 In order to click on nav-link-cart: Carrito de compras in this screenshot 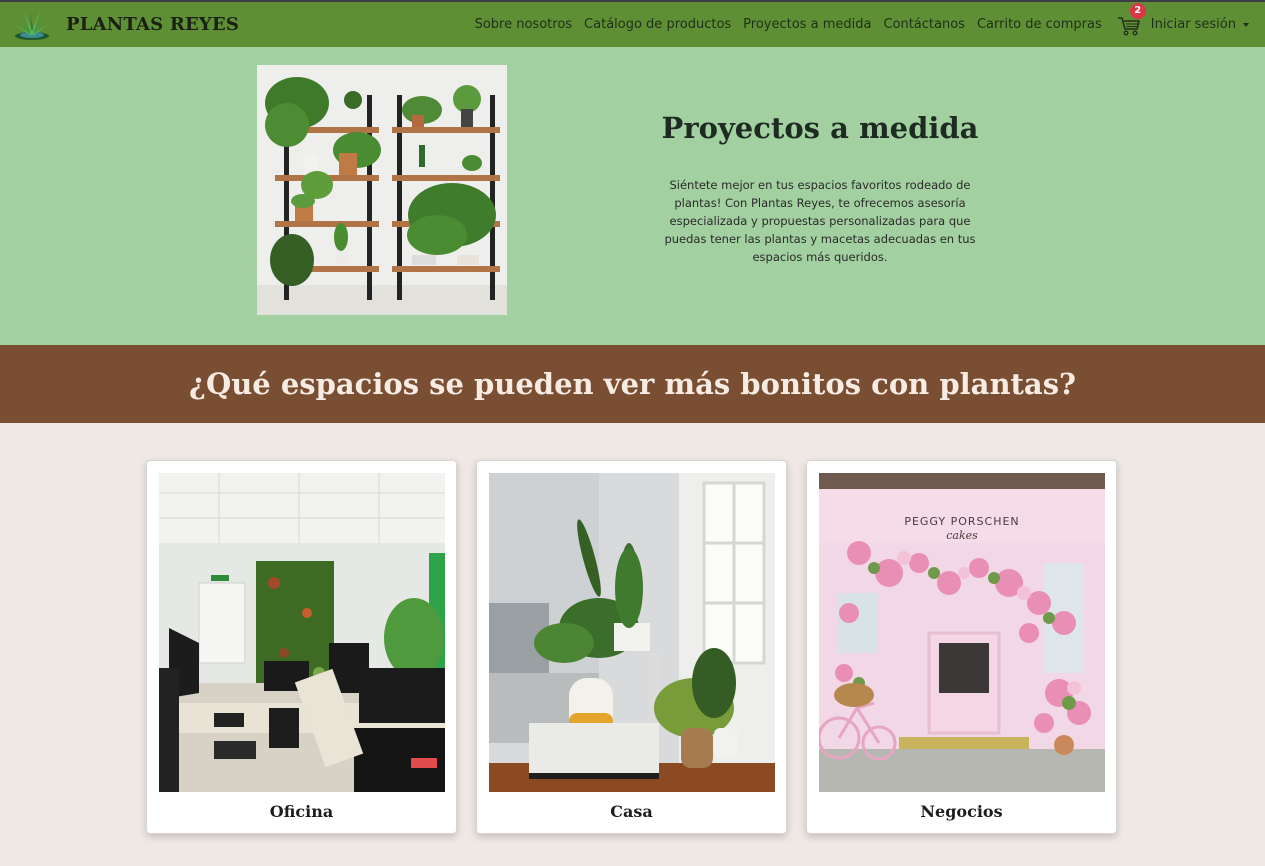, I will do `click(1039, 24)`.